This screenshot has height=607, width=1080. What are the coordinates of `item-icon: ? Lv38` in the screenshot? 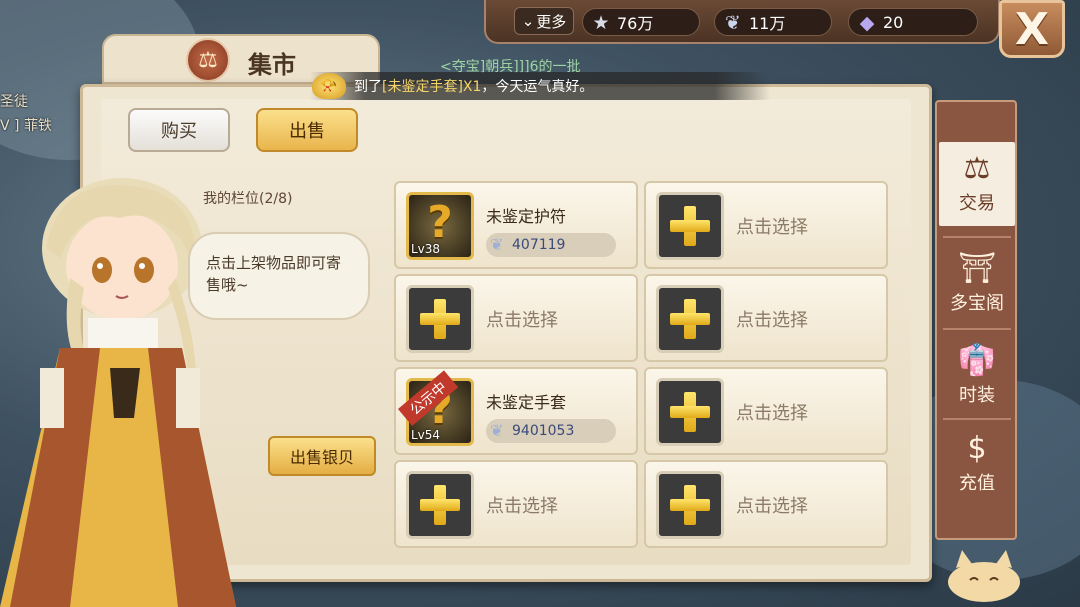 It's located at (440, 226).